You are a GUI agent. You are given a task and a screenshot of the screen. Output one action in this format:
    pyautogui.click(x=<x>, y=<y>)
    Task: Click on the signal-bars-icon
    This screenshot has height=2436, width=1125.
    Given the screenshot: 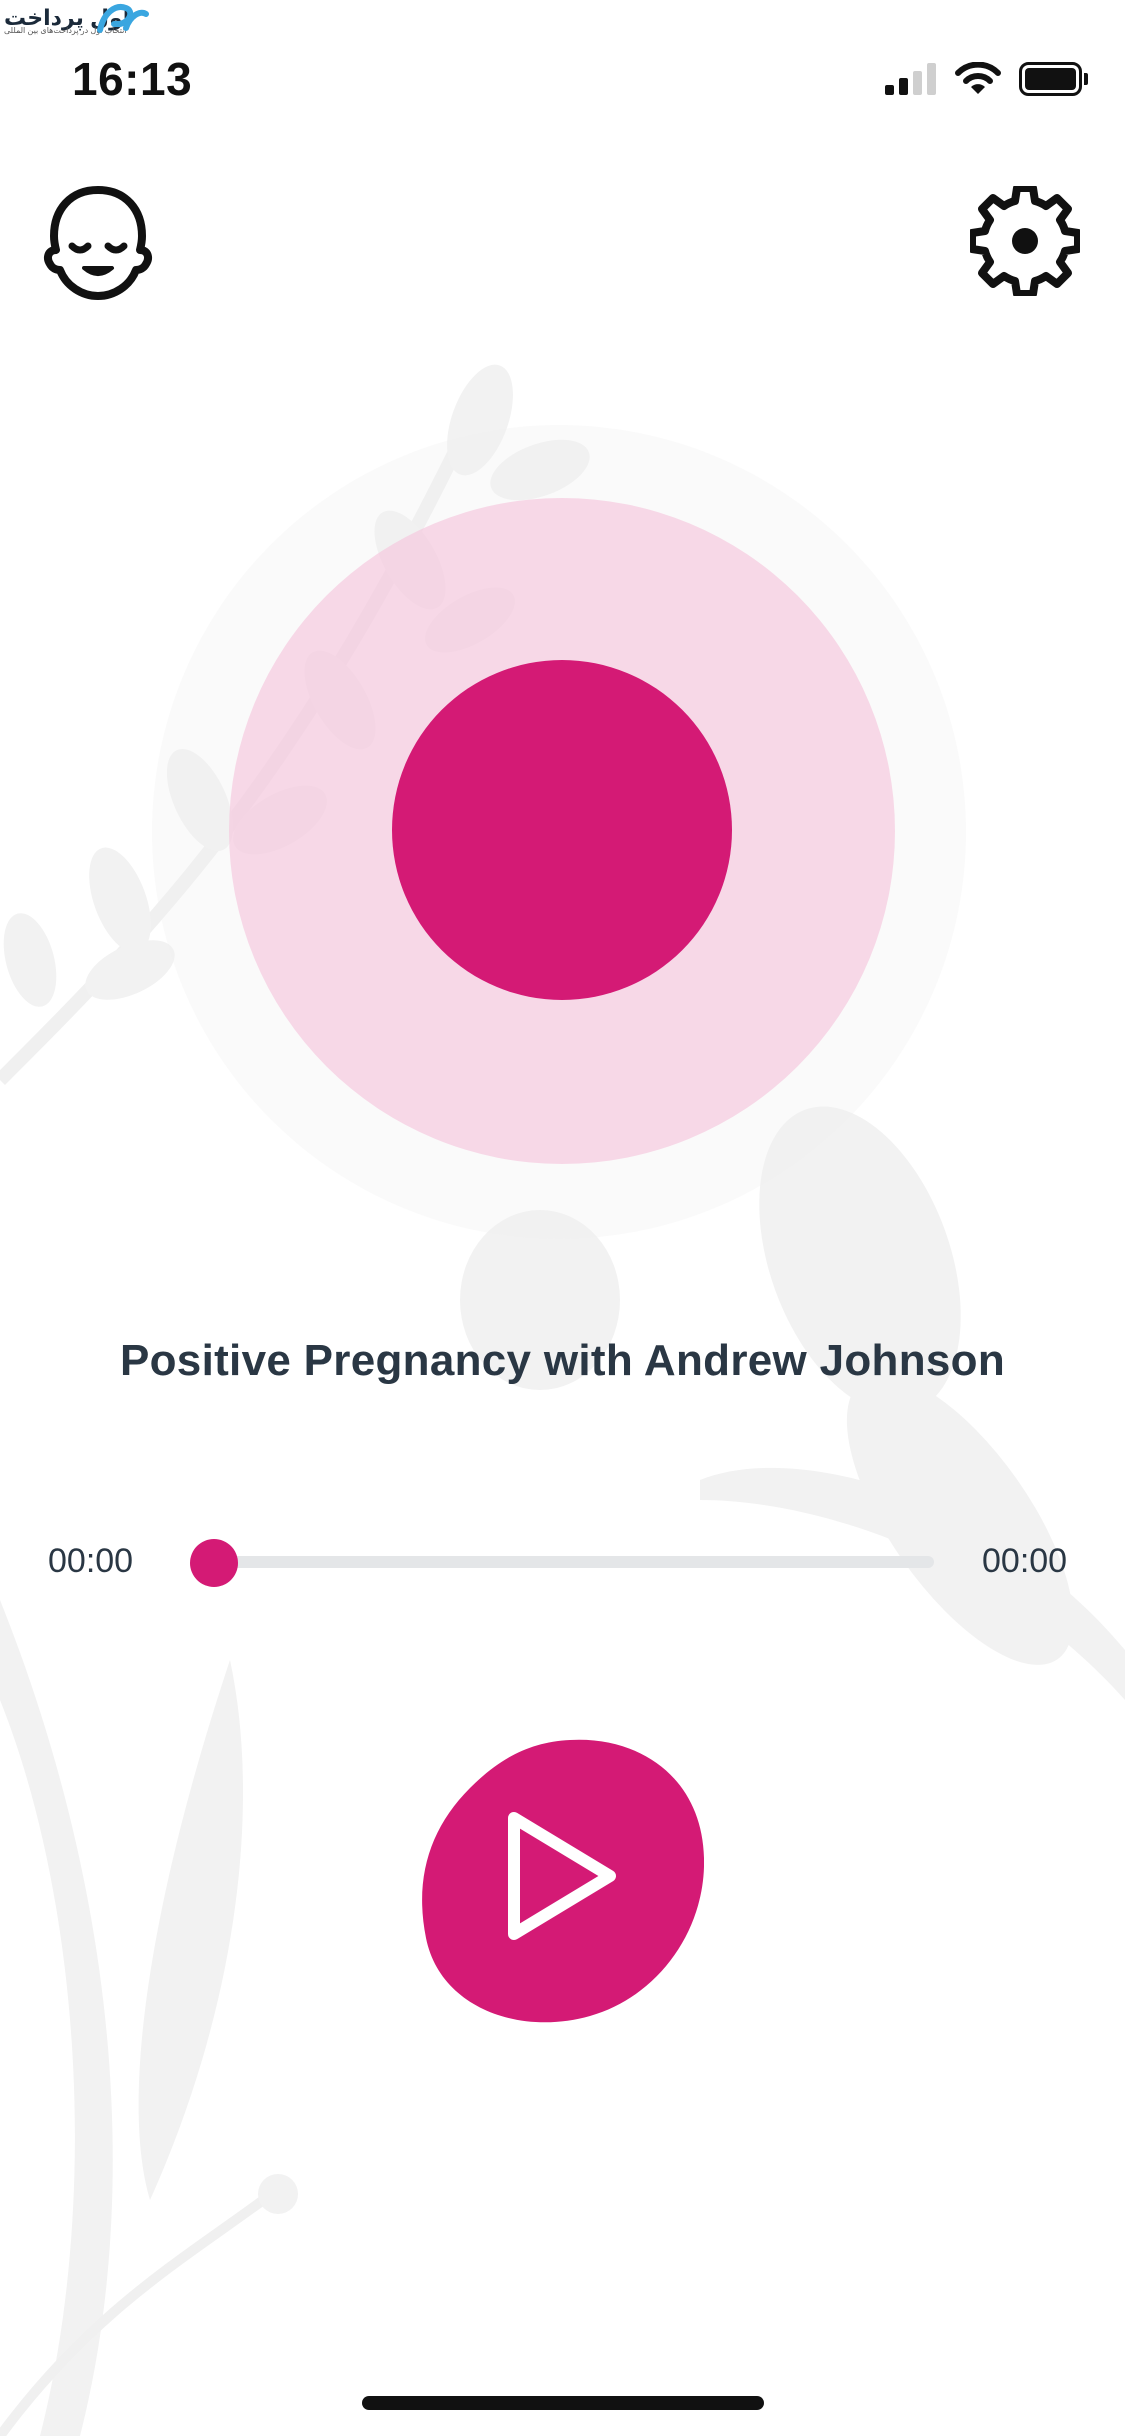 What is the action you would take?
    pyautogui.click(x=910, y=79)
    